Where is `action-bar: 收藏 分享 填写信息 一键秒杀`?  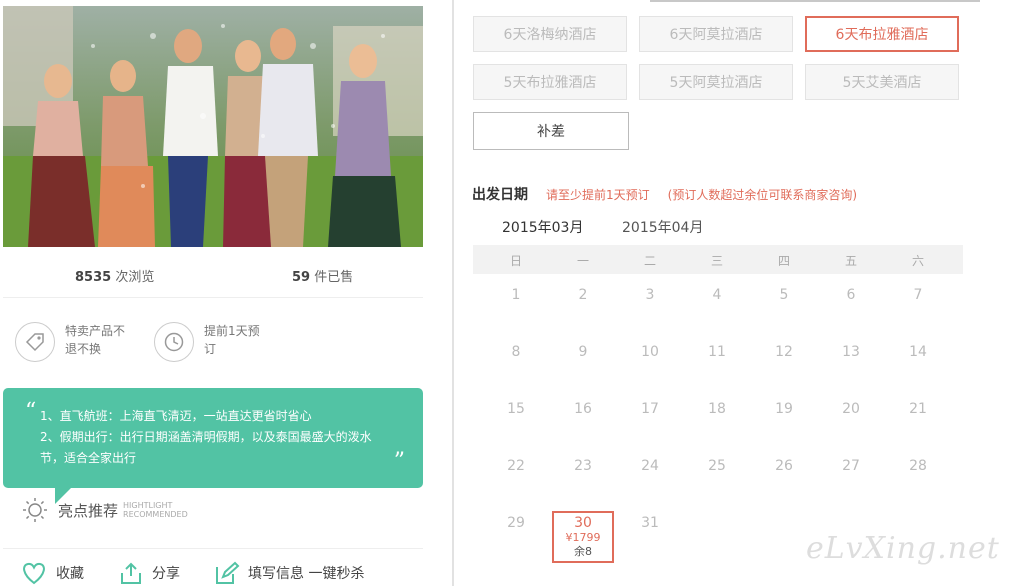
action-bar: 收藏 分享 填写信息 一键秒杀 is located at coordinates (230, 573).